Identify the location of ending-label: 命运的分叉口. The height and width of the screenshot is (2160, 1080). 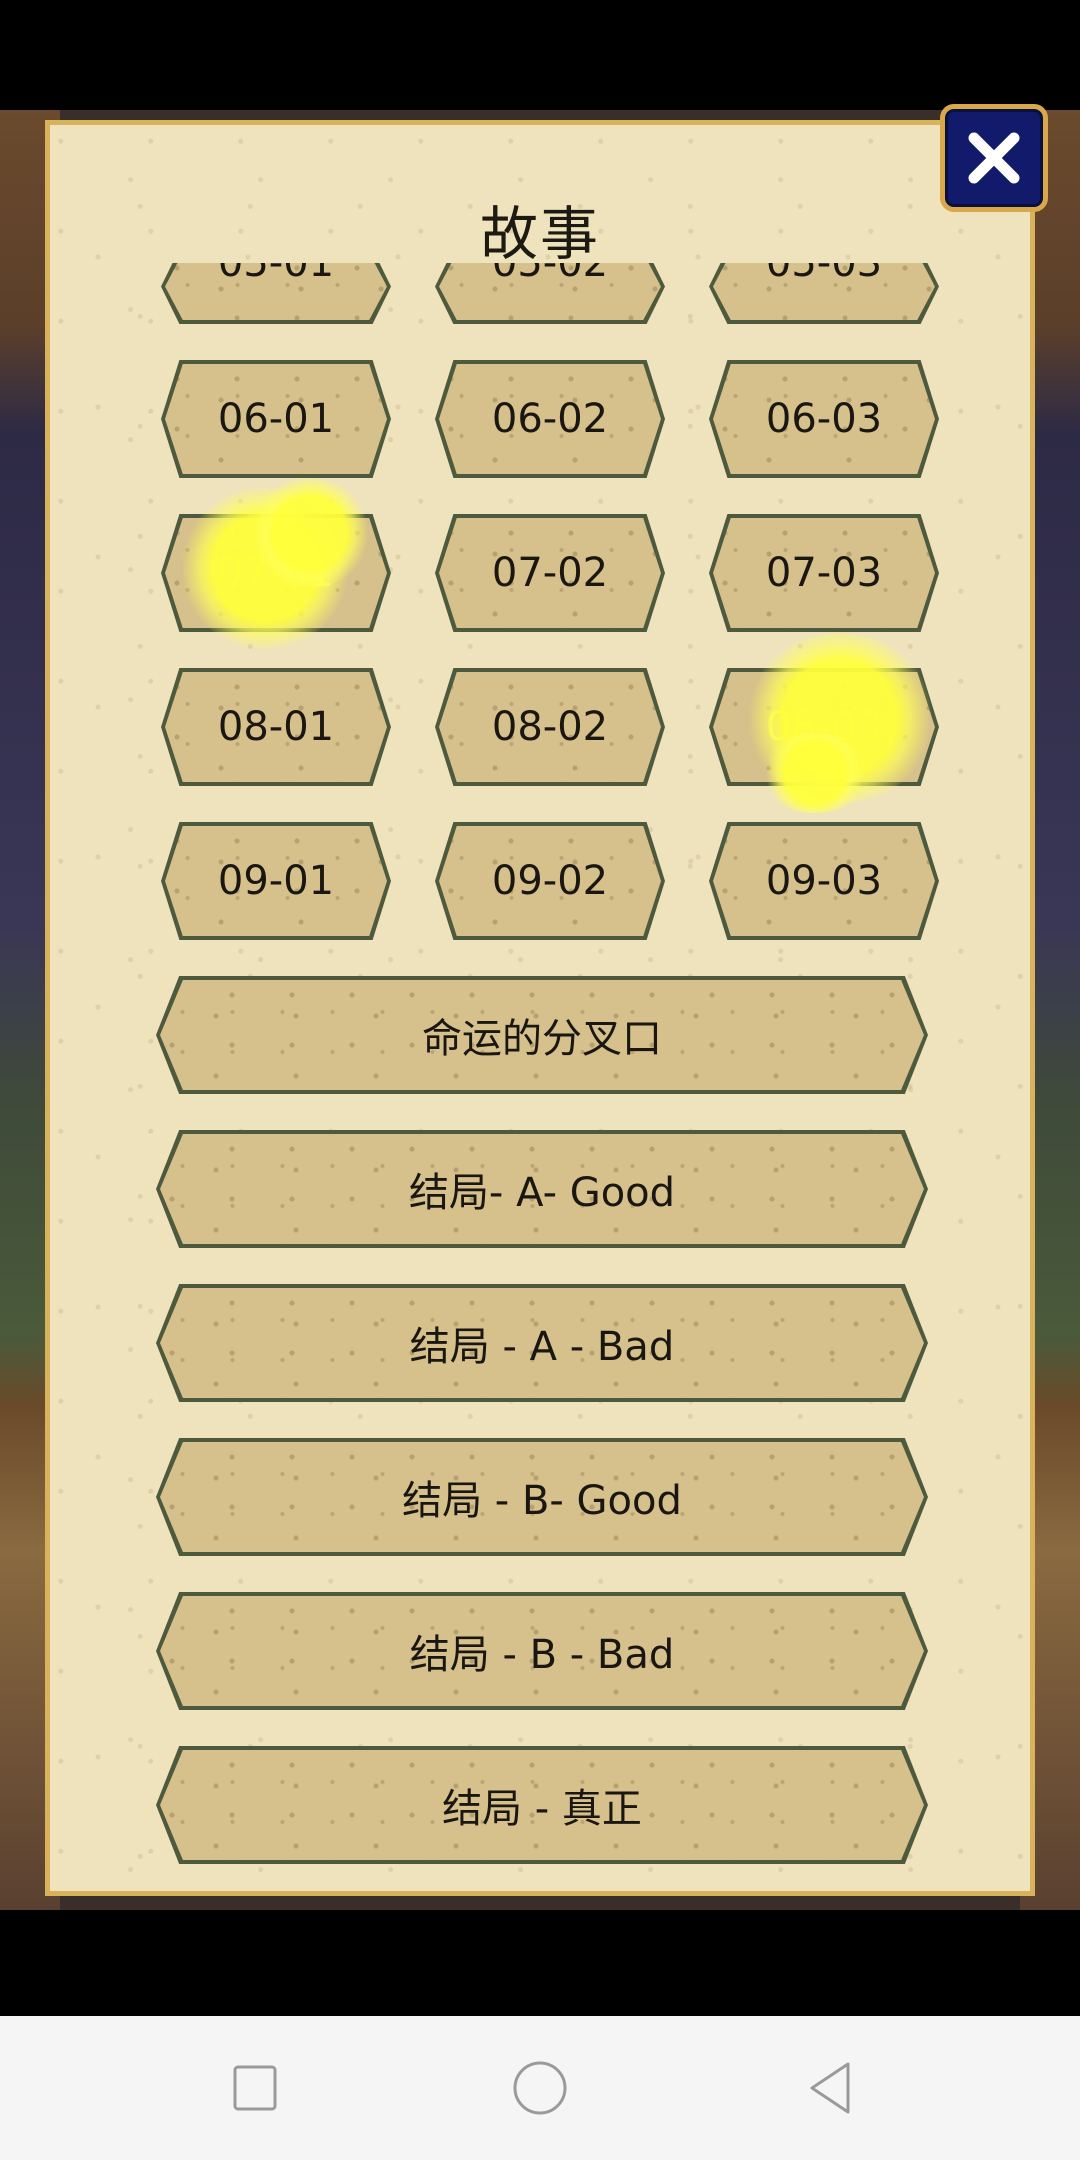
(542, 1039).